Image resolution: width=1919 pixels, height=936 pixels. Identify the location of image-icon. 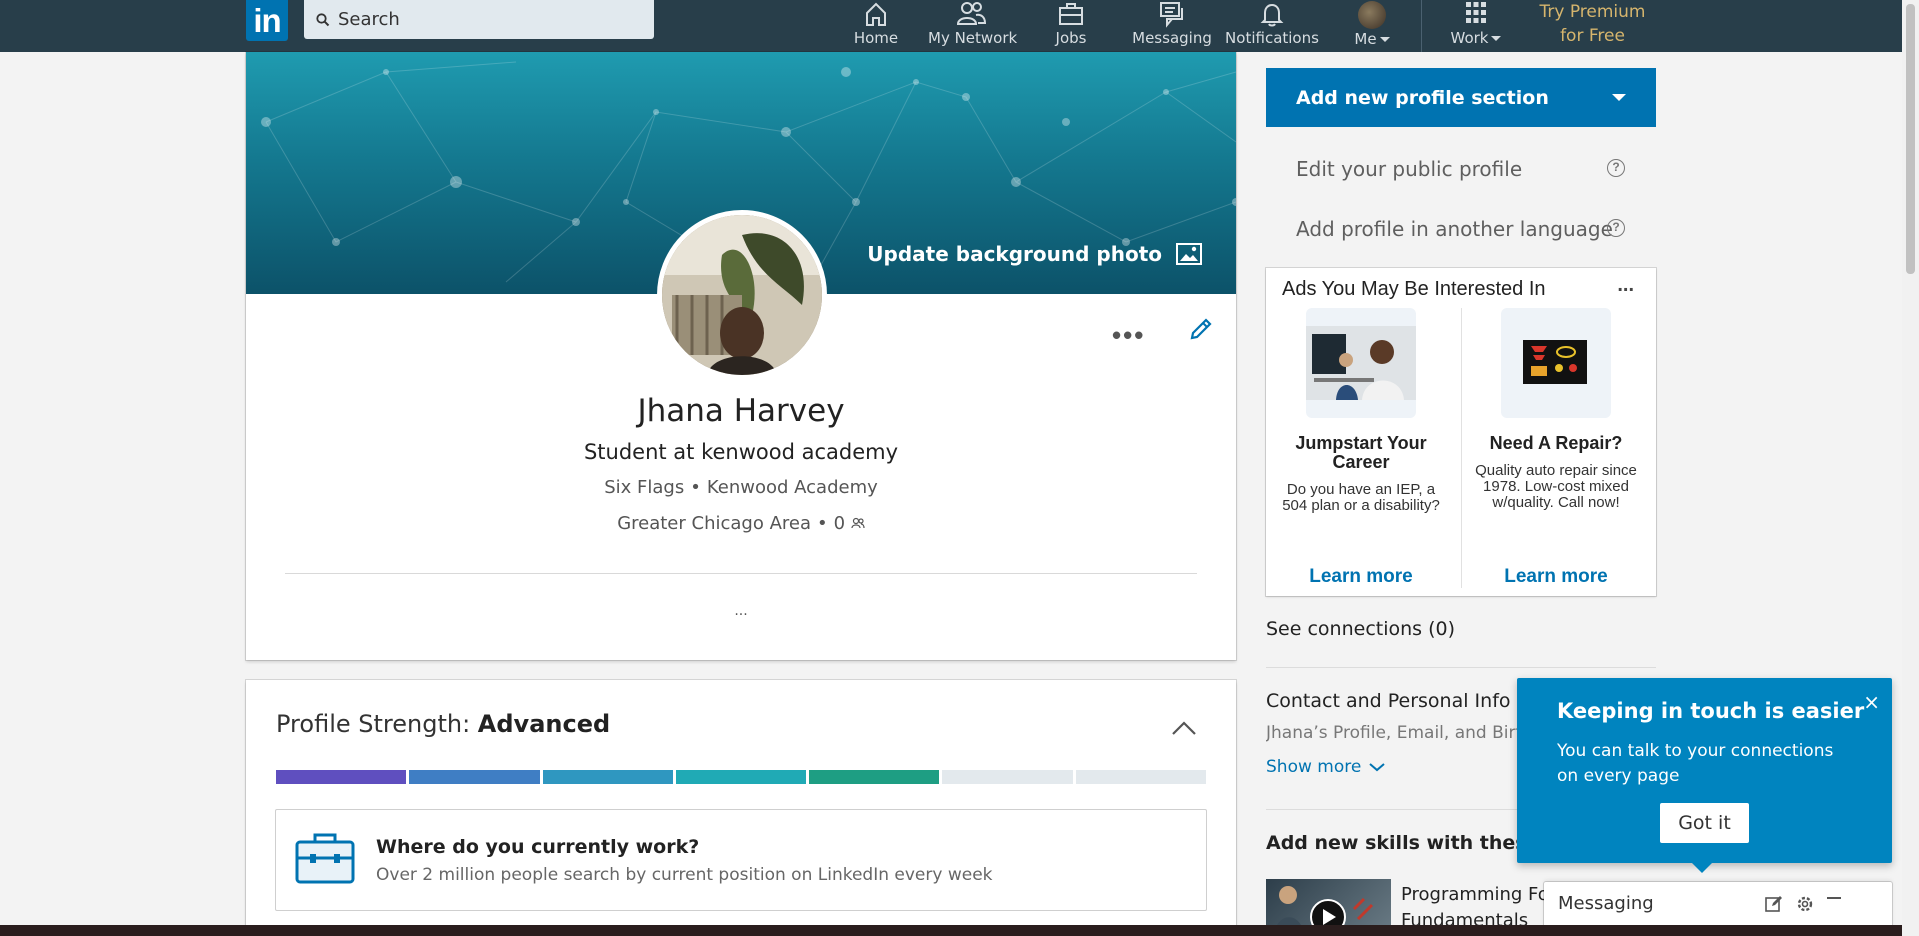
(1189, 254).